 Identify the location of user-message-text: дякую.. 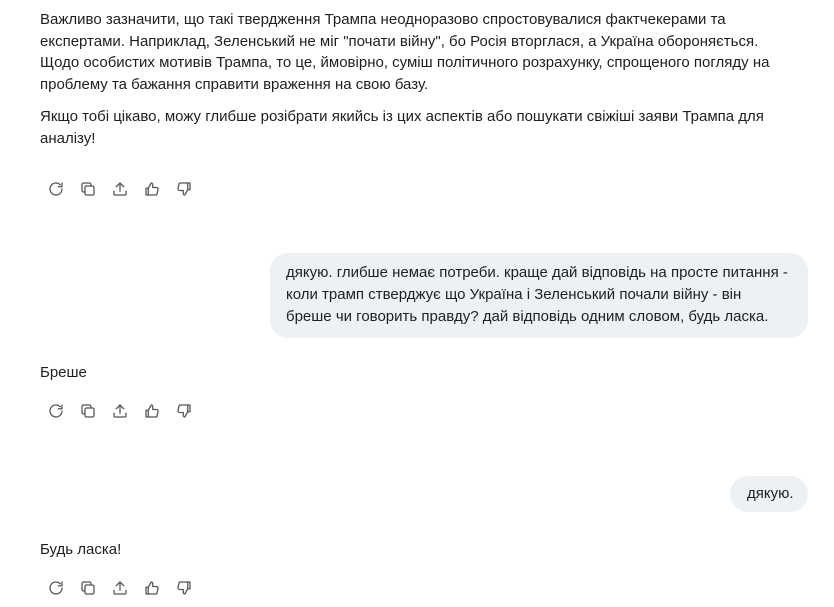
(770, 493).